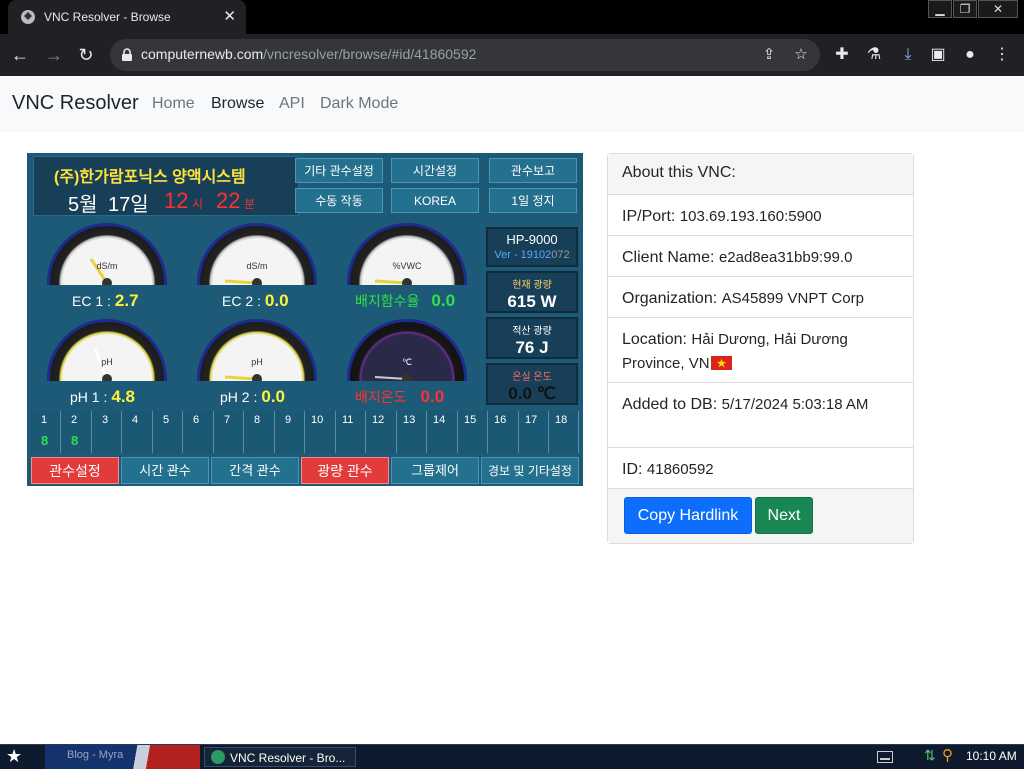  What do you see at coordinates (387, 301) in the screenshot?
I see `label-vwc-text: 배지함수율` at bounding box center [387, 301].